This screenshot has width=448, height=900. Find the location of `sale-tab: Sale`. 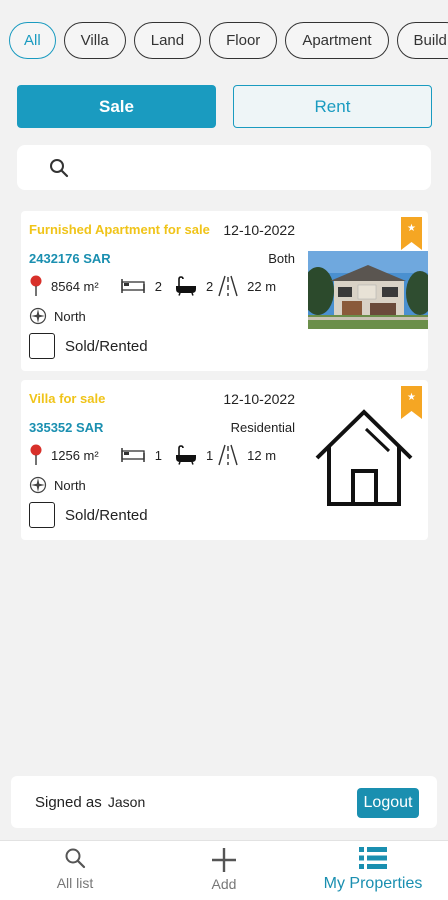

sale-tab: Sale is located at coordinates (116, 106).